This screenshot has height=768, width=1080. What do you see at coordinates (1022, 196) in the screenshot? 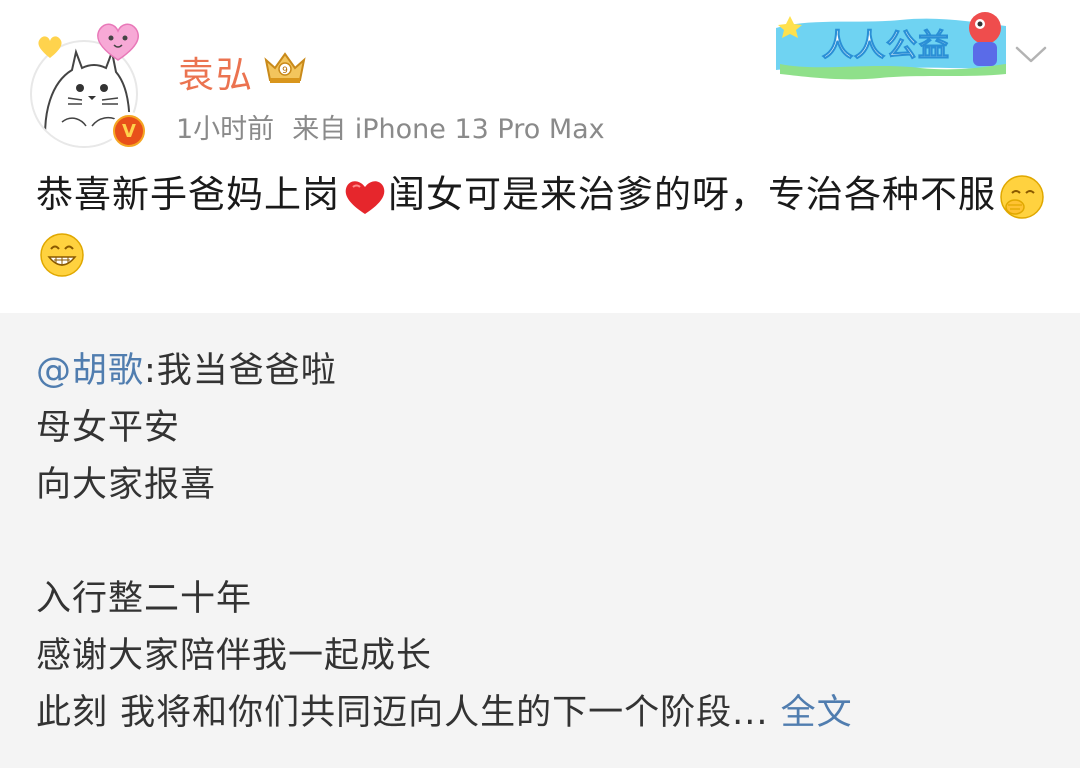
I see `shy-face-emoji-icon` at bounding box center [1022, 196].